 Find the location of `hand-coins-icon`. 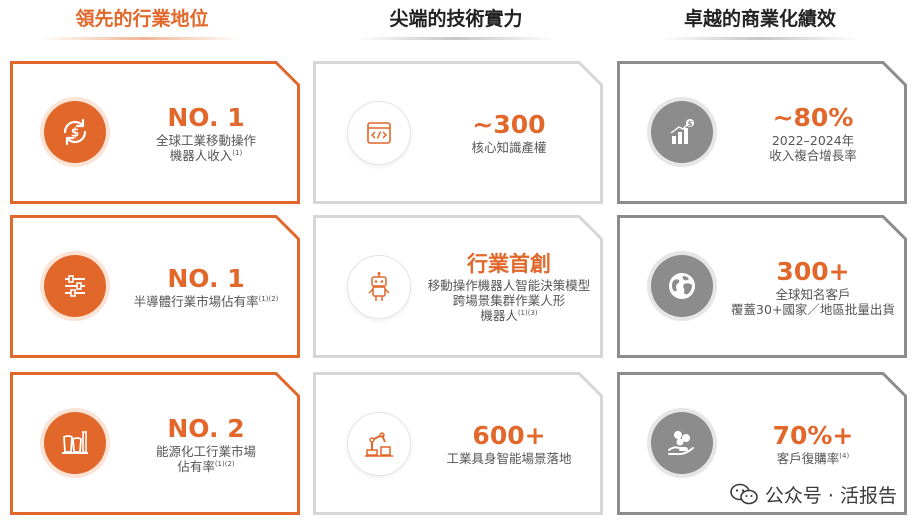

hand-coins-icon is located at coordinates (682, 443).